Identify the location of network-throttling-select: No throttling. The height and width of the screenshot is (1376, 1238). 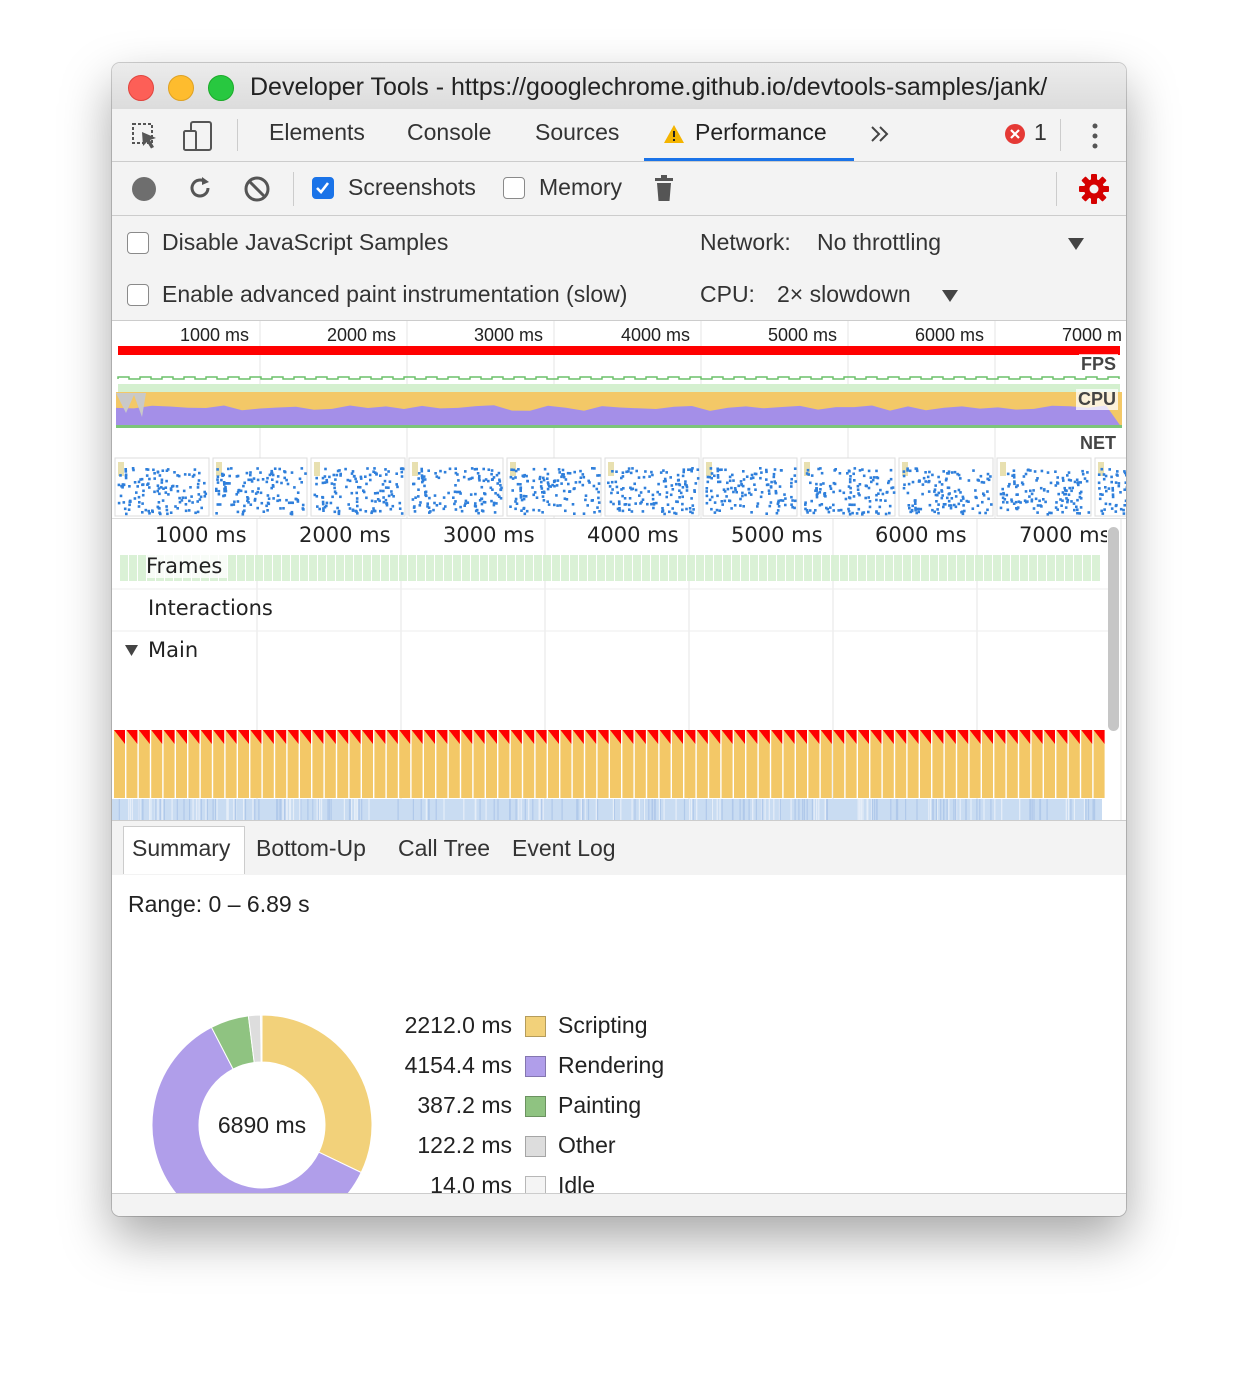
(879, 242).